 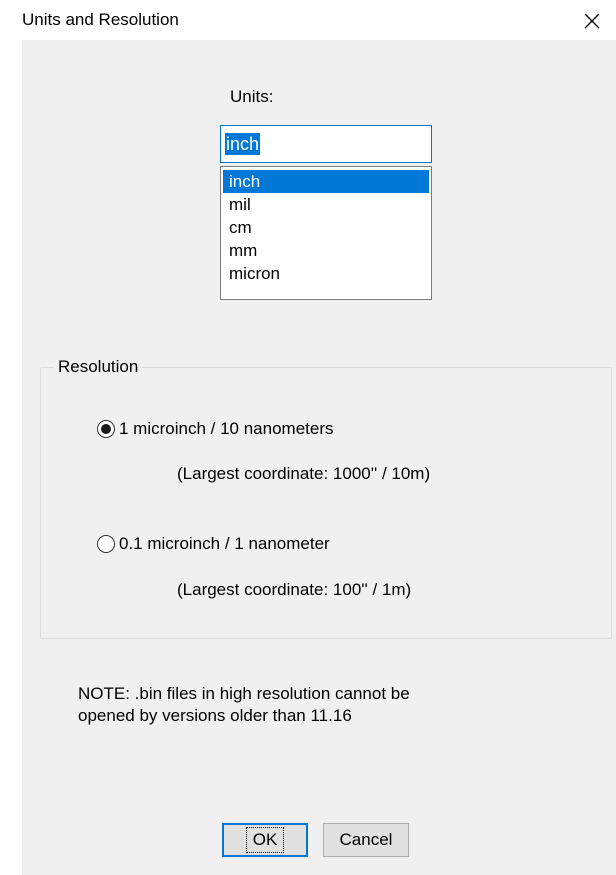 What do you see at coordinates (294, 589) in the screenshot?
I see `resolution-option-2-hint: (Largest coordinate: 100'' / 1m)` at bounding box center [294, 589].